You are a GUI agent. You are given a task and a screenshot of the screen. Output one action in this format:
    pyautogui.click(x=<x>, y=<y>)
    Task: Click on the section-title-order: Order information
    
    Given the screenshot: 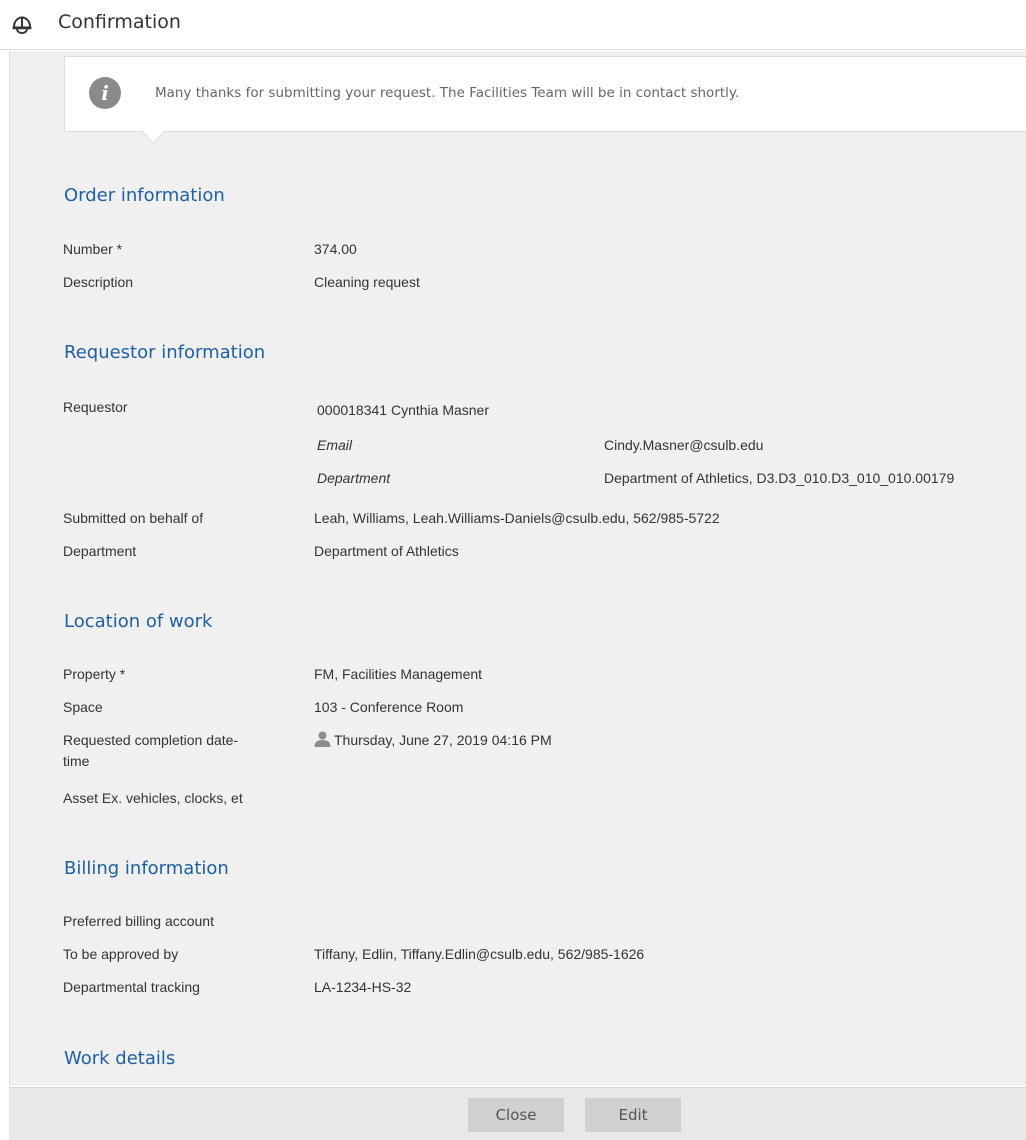 What is the action you would take?
    pyautogui.click(x=144, y=195)
    